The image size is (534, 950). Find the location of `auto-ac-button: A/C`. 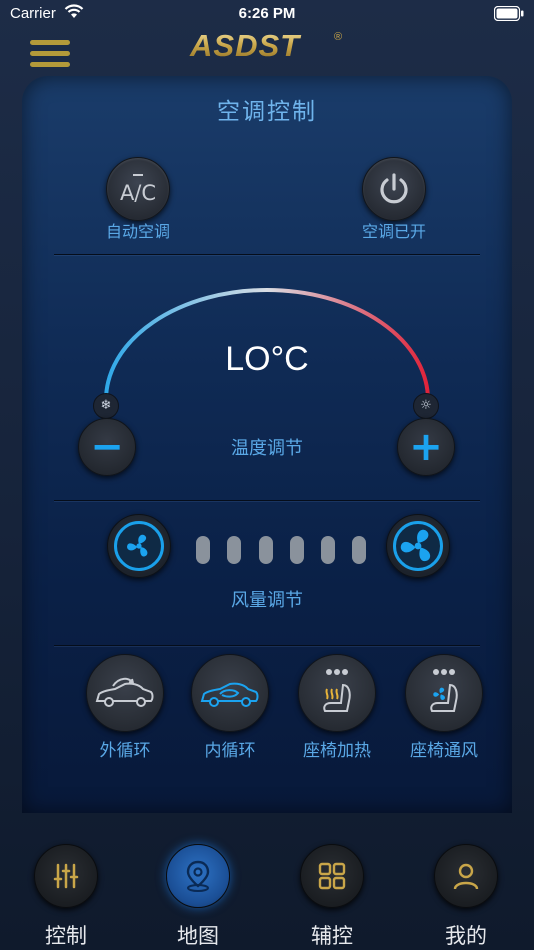

auto-ac-button: A/C is located at coordinates (138, 189).